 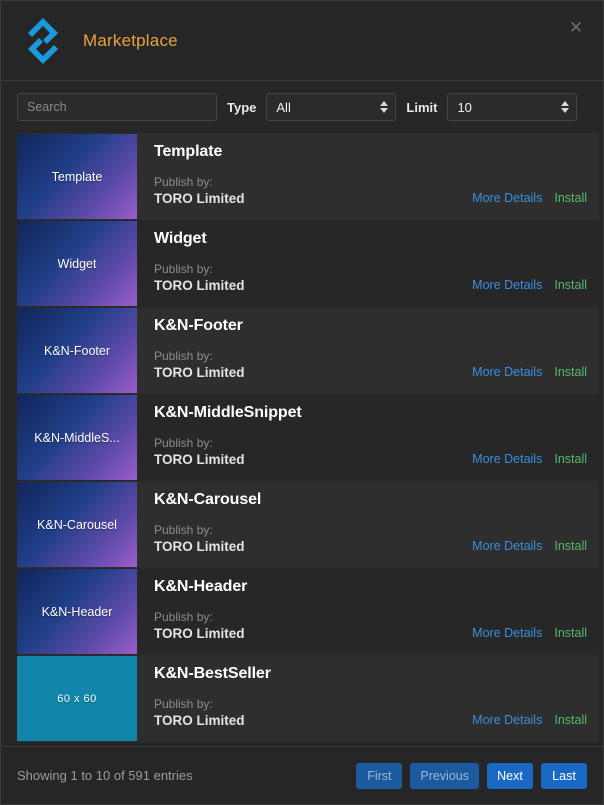 What do you see at coordinates (130, 40) in the screenshot?
I see `page-title: Marketplace` at bounding box center [130, 40].